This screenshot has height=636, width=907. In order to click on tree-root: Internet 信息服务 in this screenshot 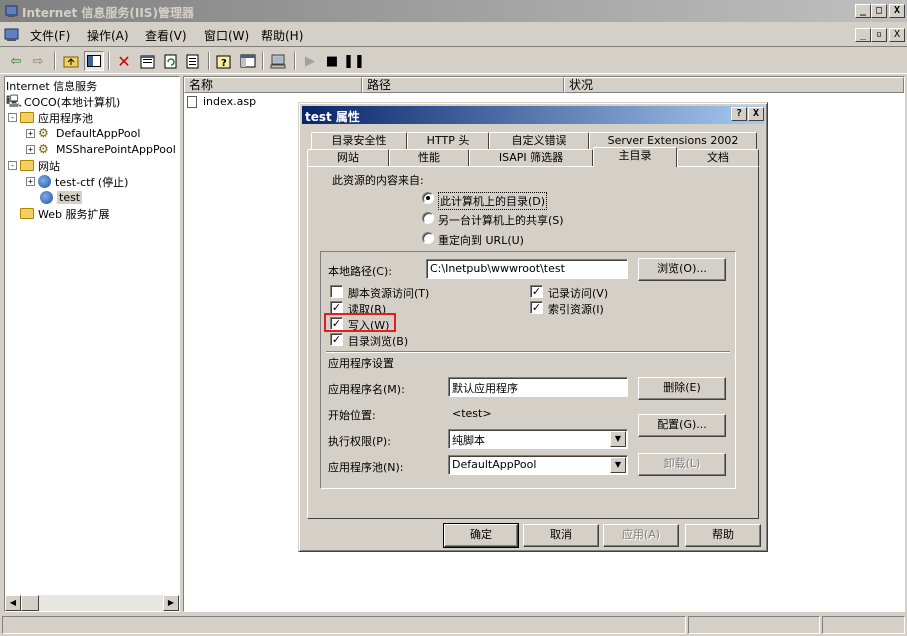, I will do `click(51, 85)`.